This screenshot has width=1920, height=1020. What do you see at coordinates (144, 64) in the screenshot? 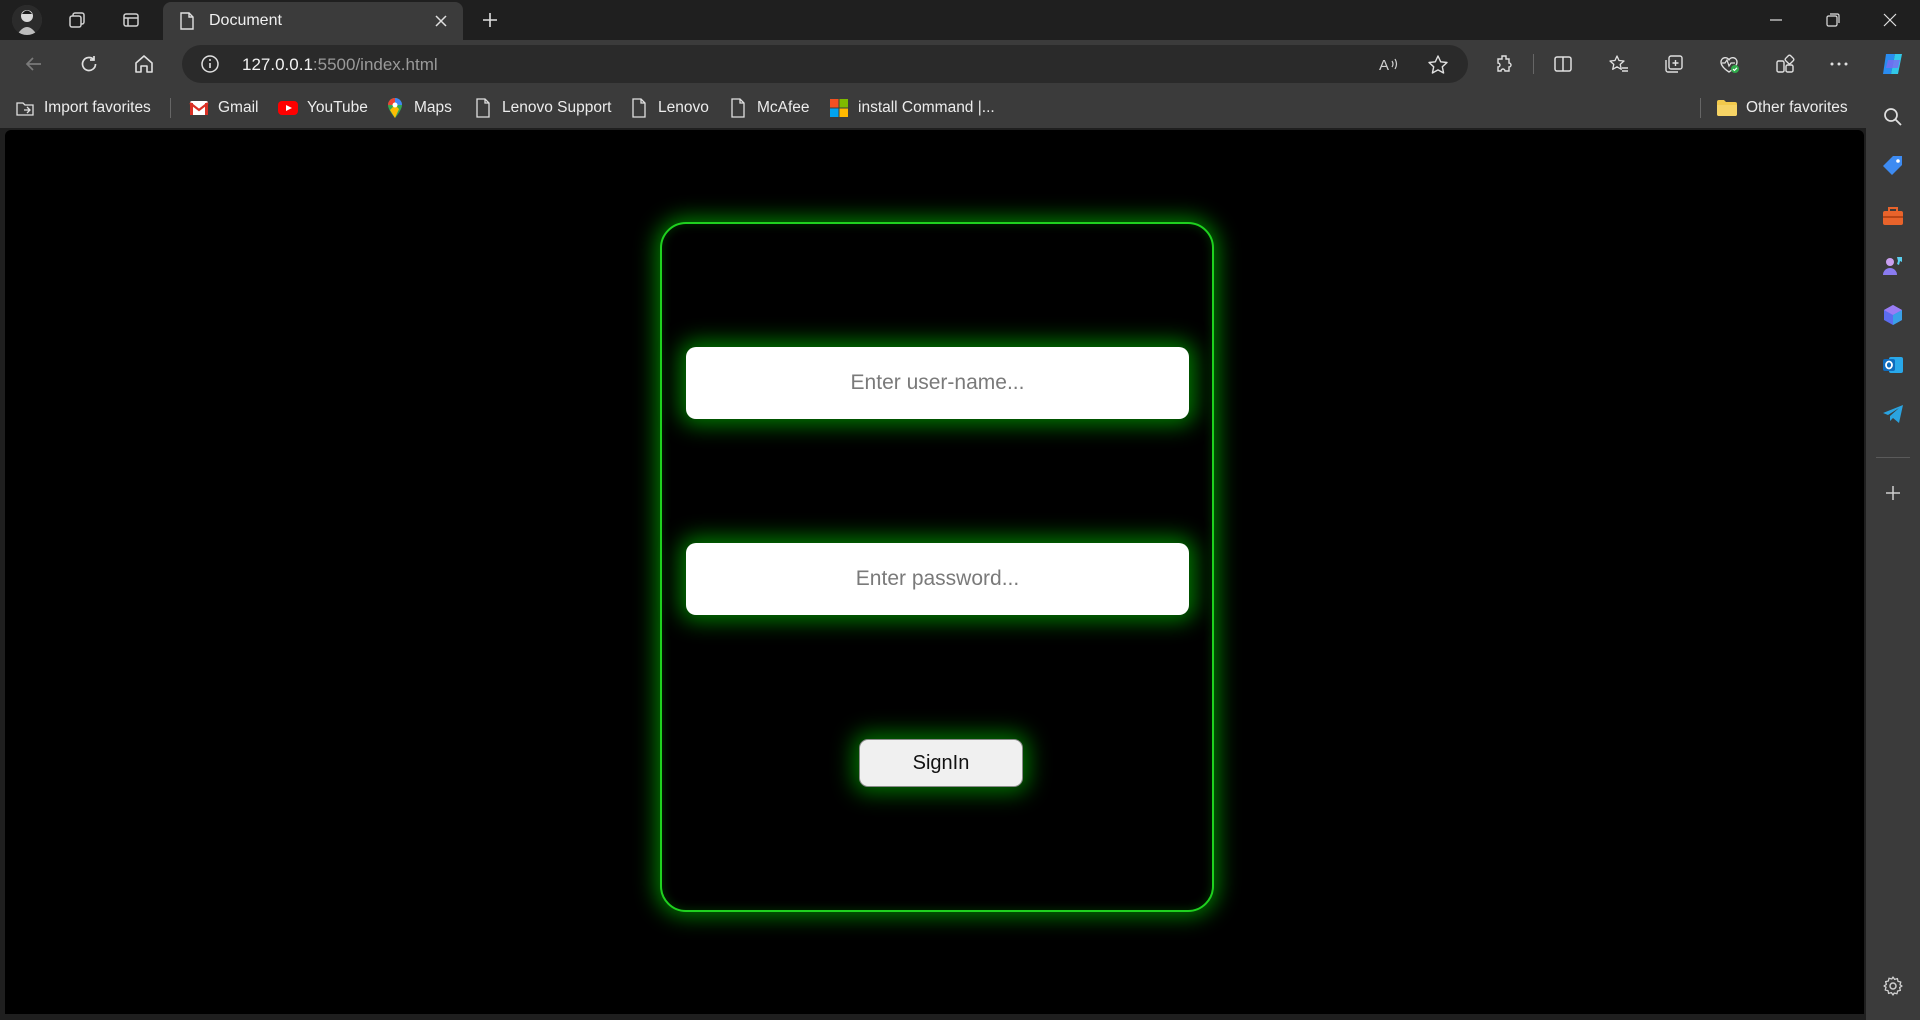
I see `home-icon` at bounding box center [144, 64].